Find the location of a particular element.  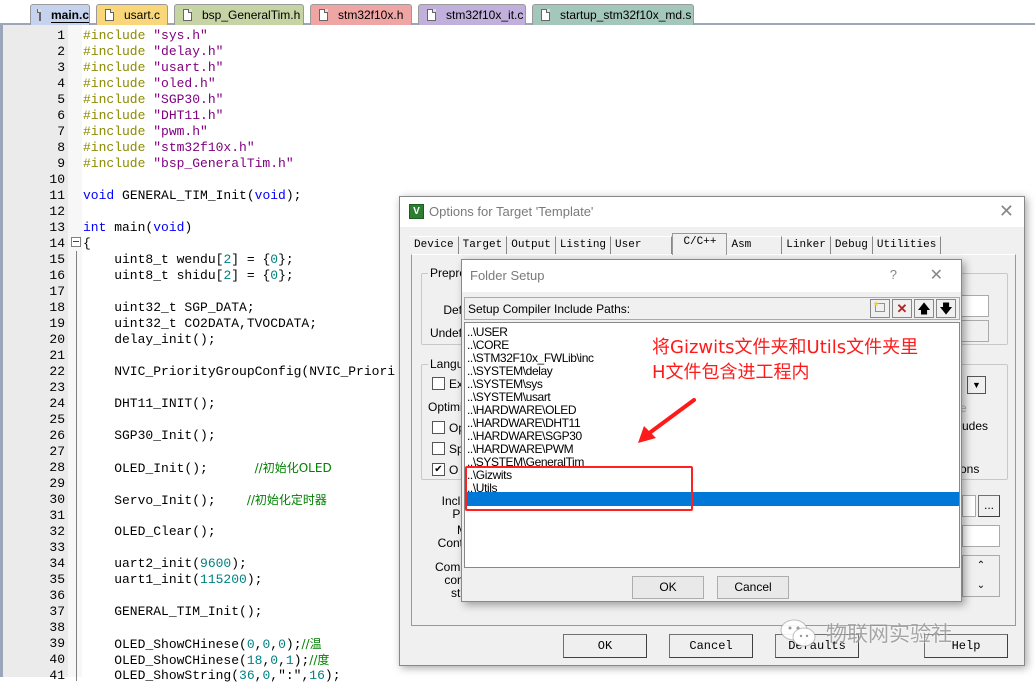

tab-device: Device is located at coordinates (434, 245).